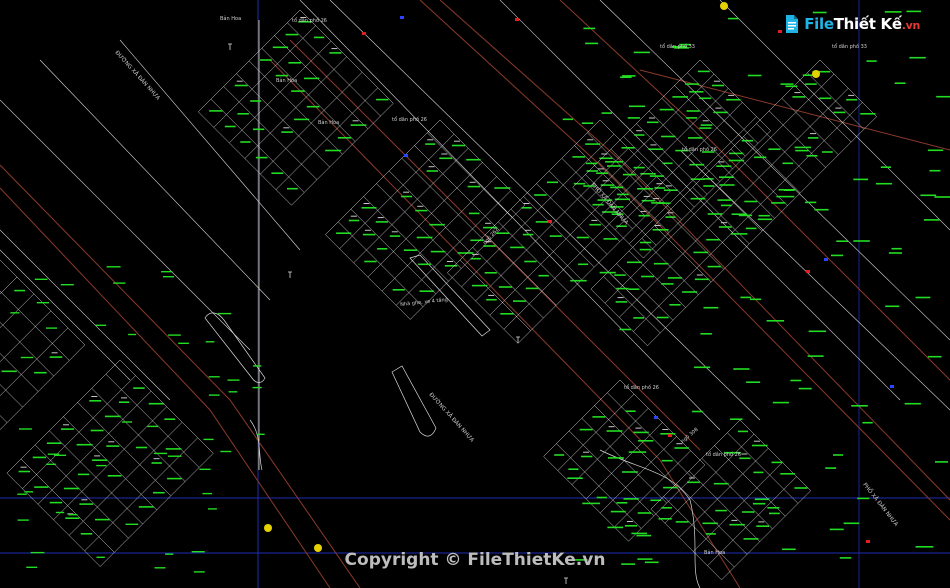  What do you see at coordinates (834, 115) in the screenshot?
I see `road-edge` at bounding box center [834, 115].